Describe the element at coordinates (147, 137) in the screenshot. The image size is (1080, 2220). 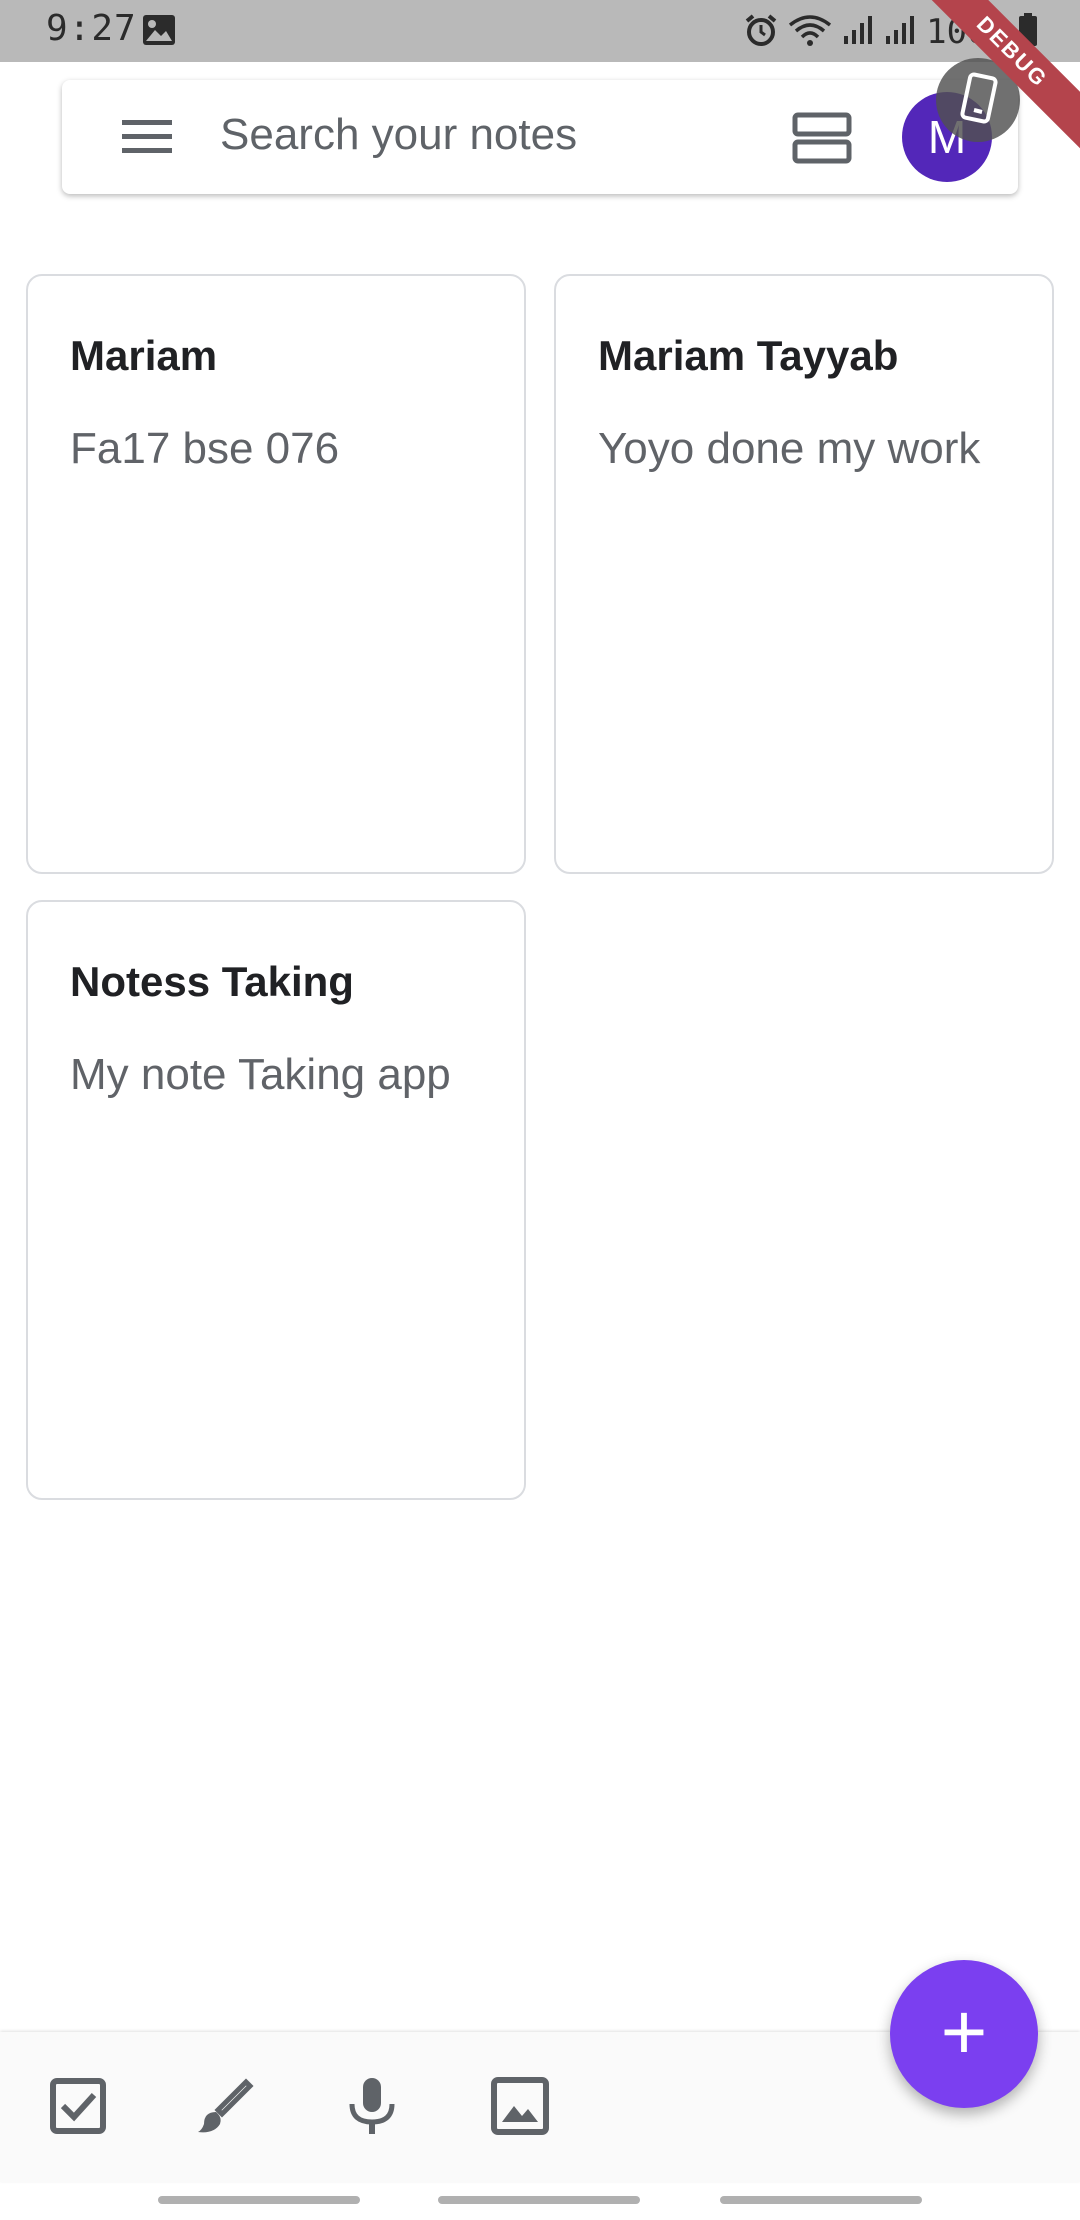
I see `menu-icon` at that location.